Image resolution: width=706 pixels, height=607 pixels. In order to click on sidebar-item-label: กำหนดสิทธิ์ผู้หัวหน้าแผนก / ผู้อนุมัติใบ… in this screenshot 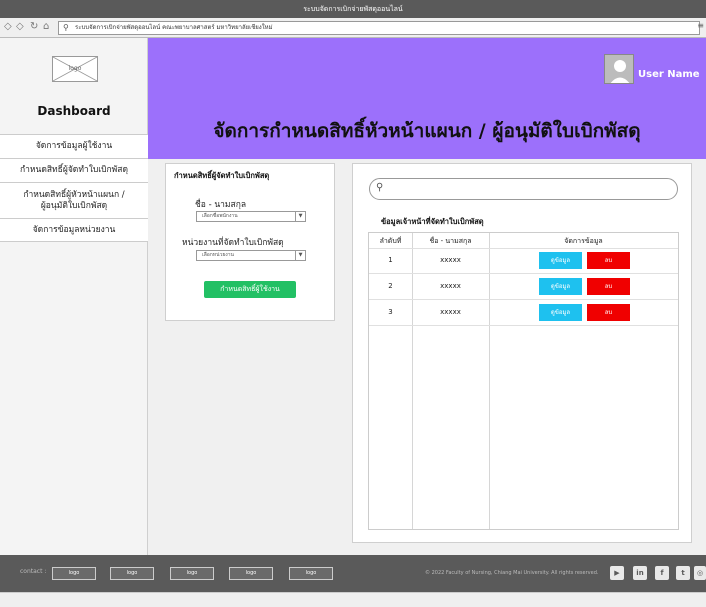, I will do `click(74, 200)`.